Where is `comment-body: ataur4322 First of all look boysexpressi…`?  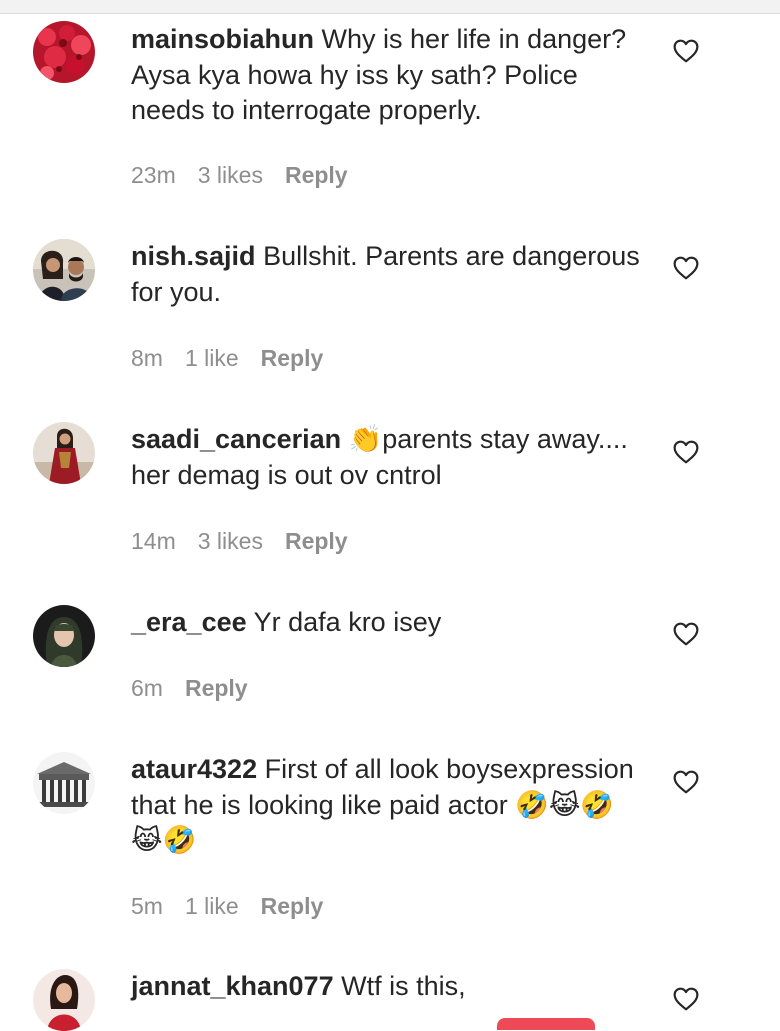
comment-body: ataur4322 First of all look boysexpressi… is located at coordinates (386, 805).